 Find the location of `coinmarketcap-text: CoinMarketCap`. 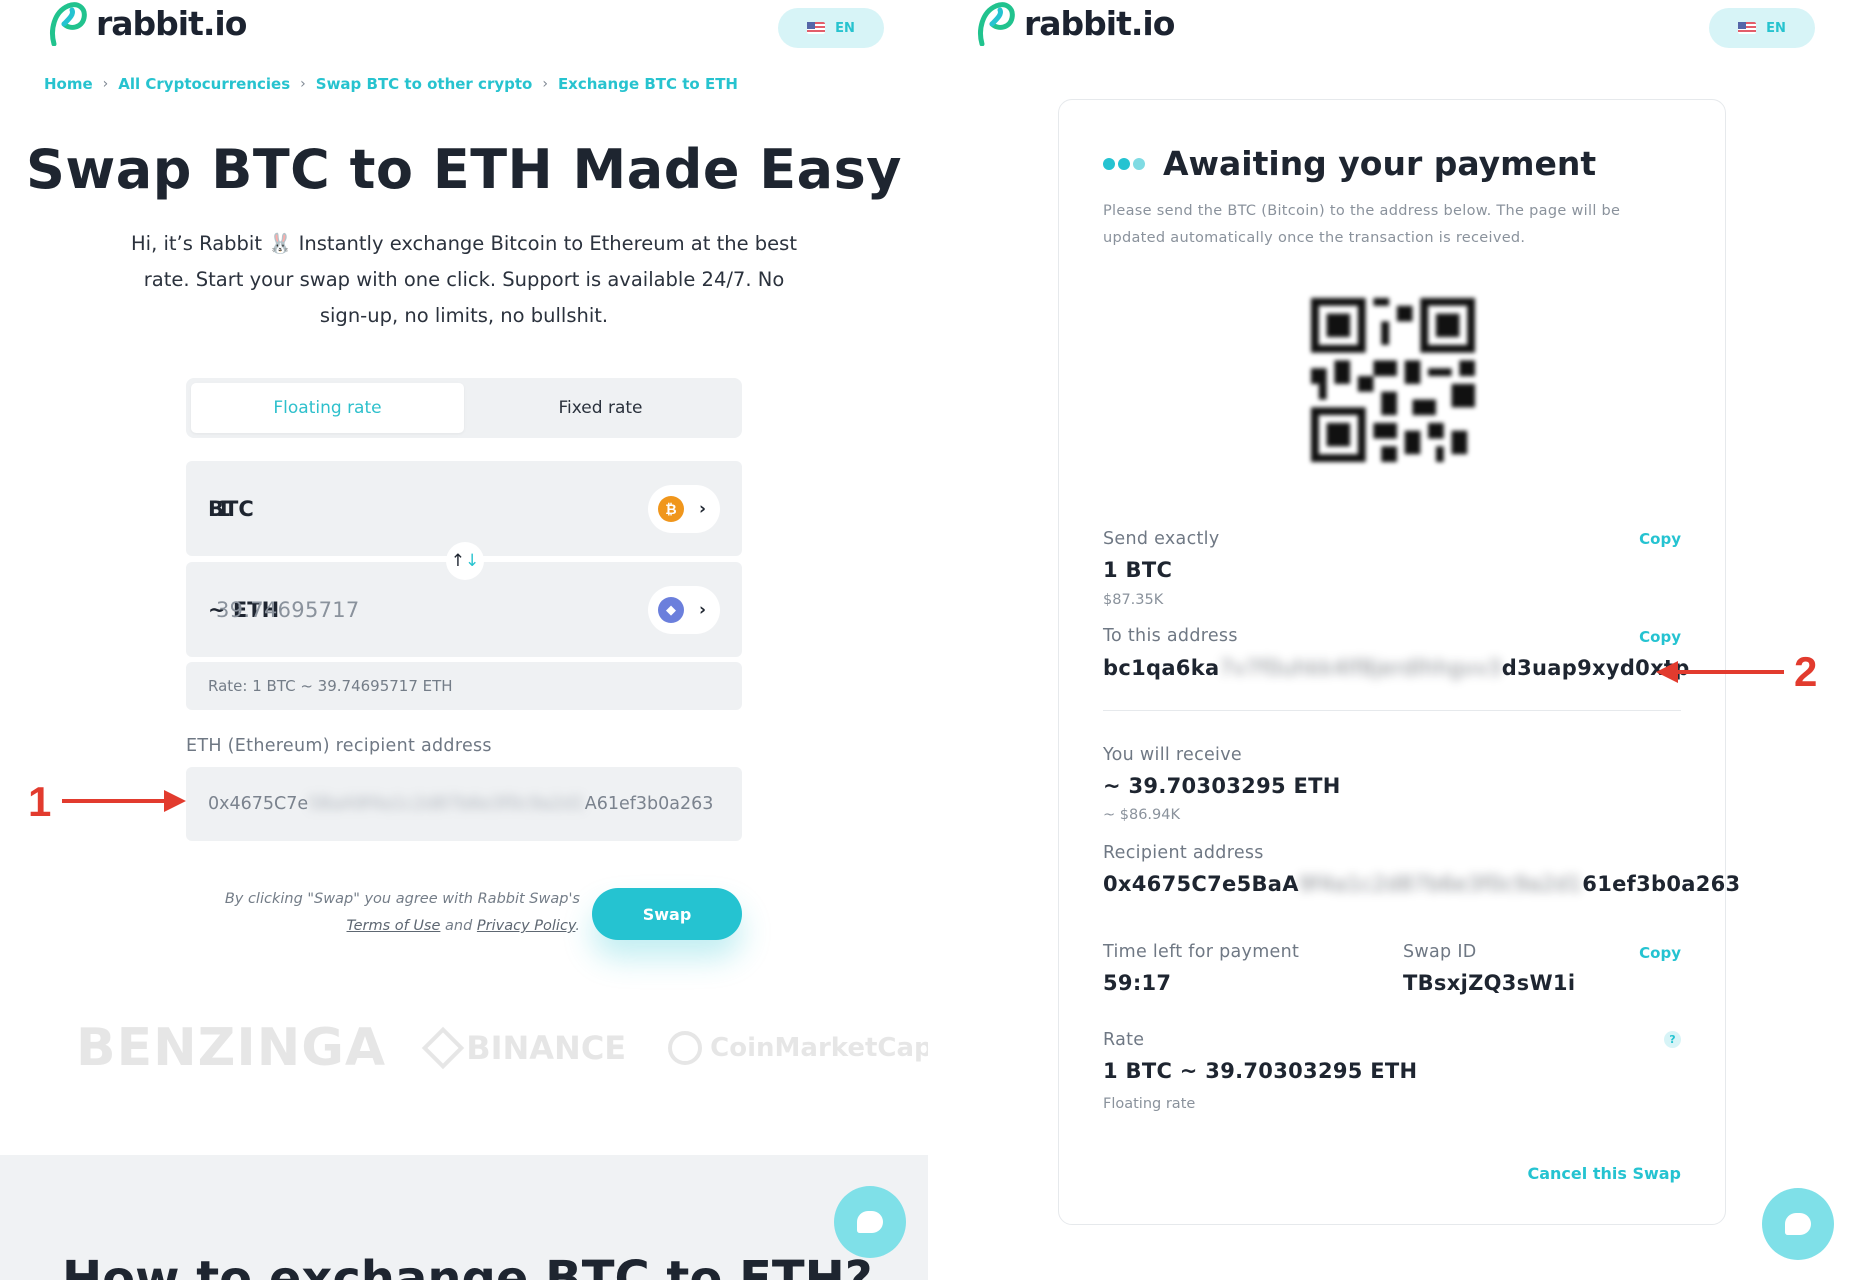

coinmarketcap-text: CoinMarketCap is located at coordinates (819, 1048).